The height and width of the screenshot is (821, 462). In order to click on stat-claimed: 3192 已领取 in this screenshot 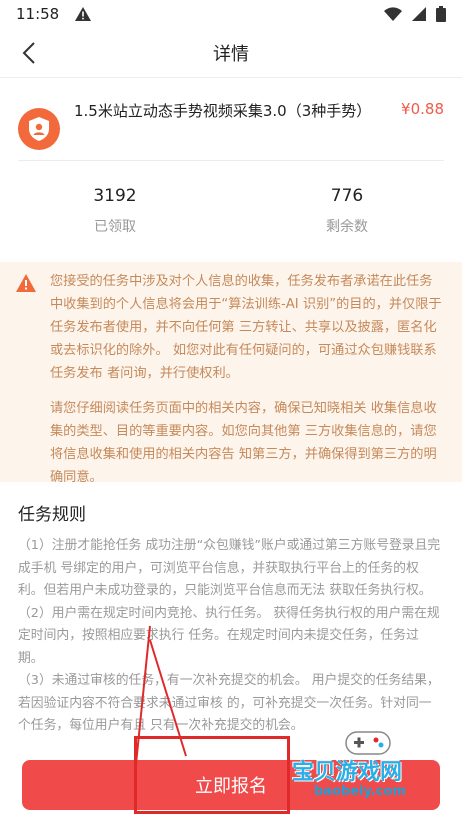, I will do `click(115, 211)`.